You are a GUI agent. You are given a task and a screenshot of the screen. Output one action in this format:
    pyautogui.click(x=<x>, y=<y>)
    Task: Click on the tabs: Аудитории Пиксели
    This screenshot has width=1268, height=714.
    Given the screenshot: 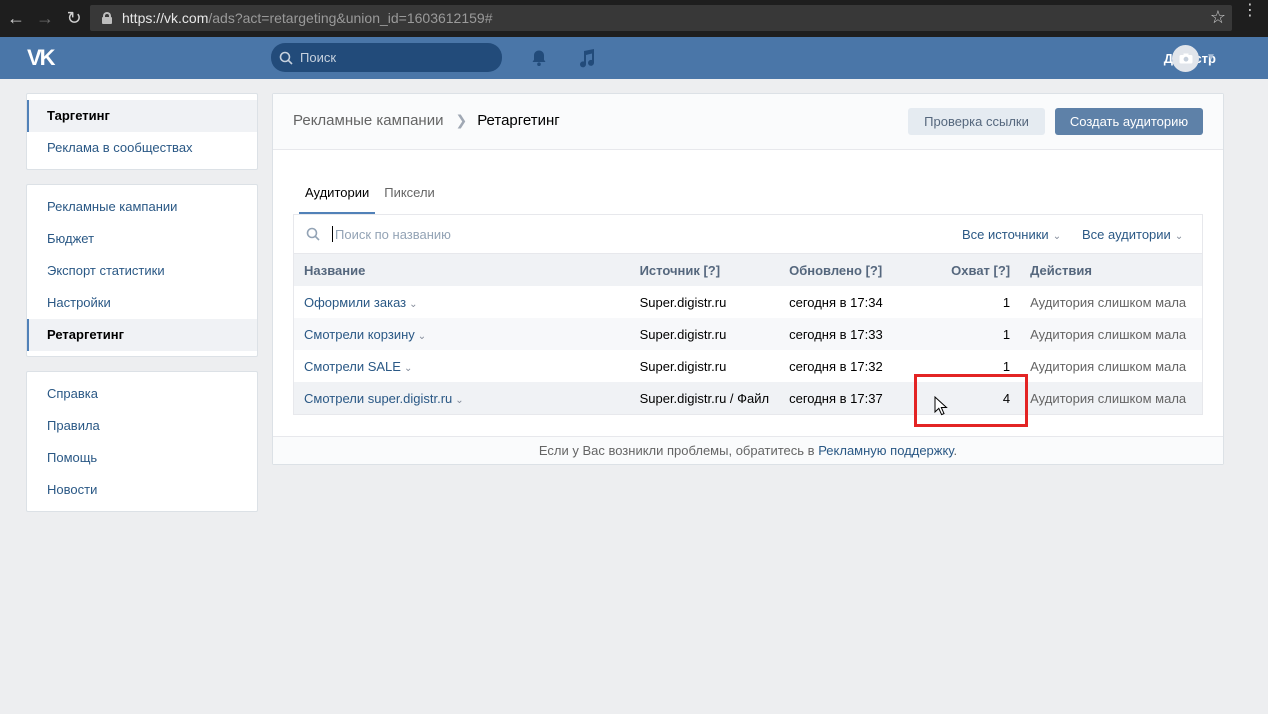 What is the action you would take?
    pyautogui.click(x=371, y=195)
    